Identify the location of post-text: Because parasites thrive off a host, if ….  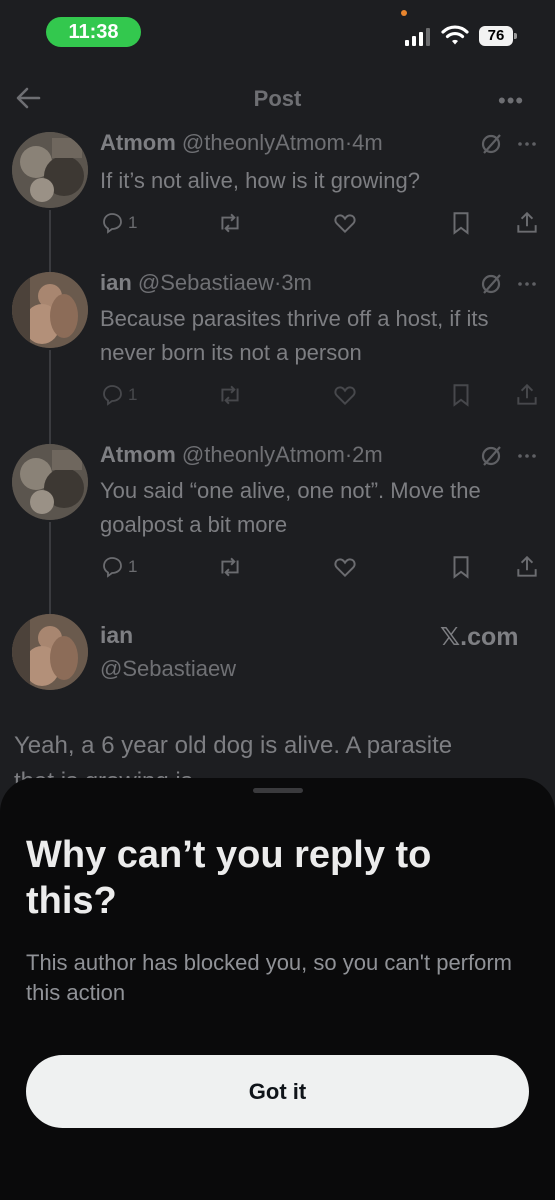
(294, 335).